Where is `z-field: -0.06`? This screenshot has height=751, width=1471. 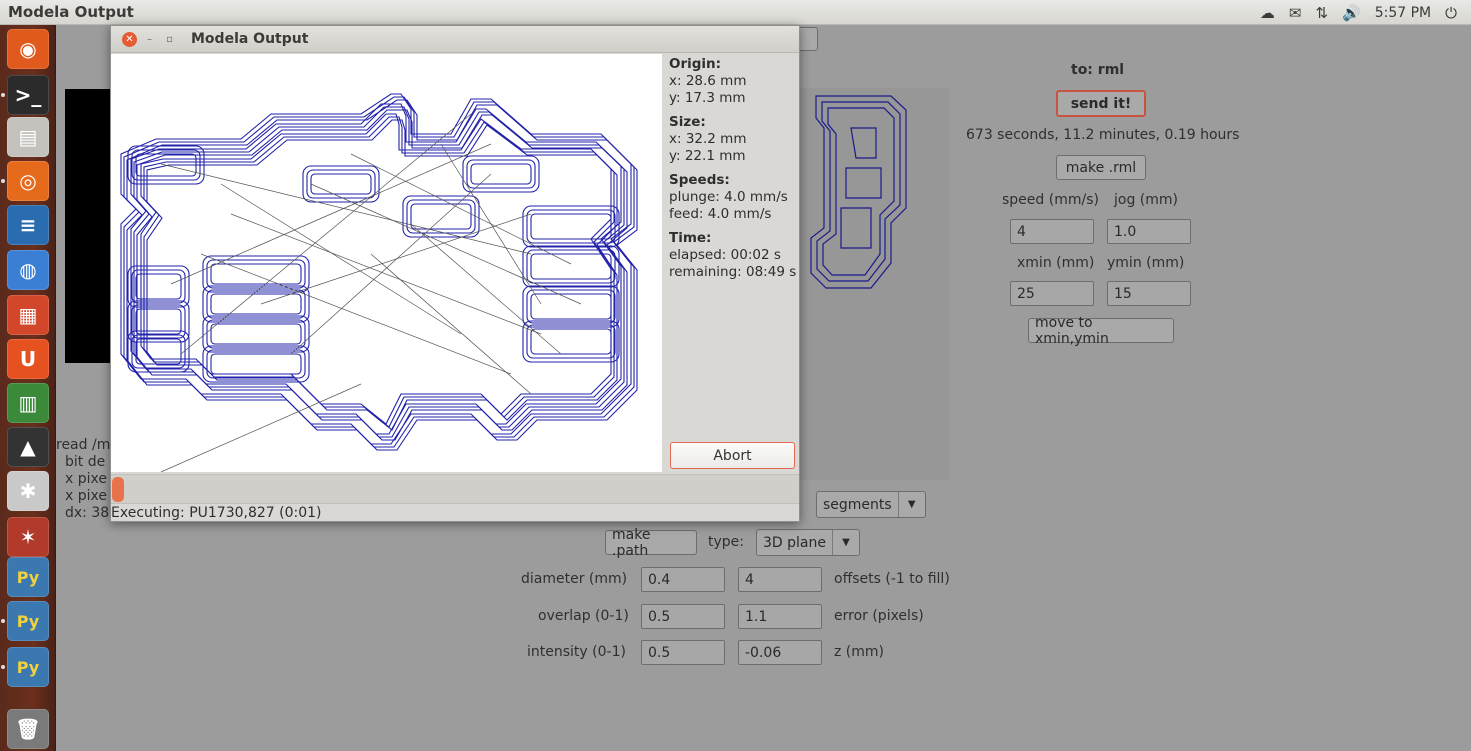 z-field: -0.06 is located at coordinates (780, 652).